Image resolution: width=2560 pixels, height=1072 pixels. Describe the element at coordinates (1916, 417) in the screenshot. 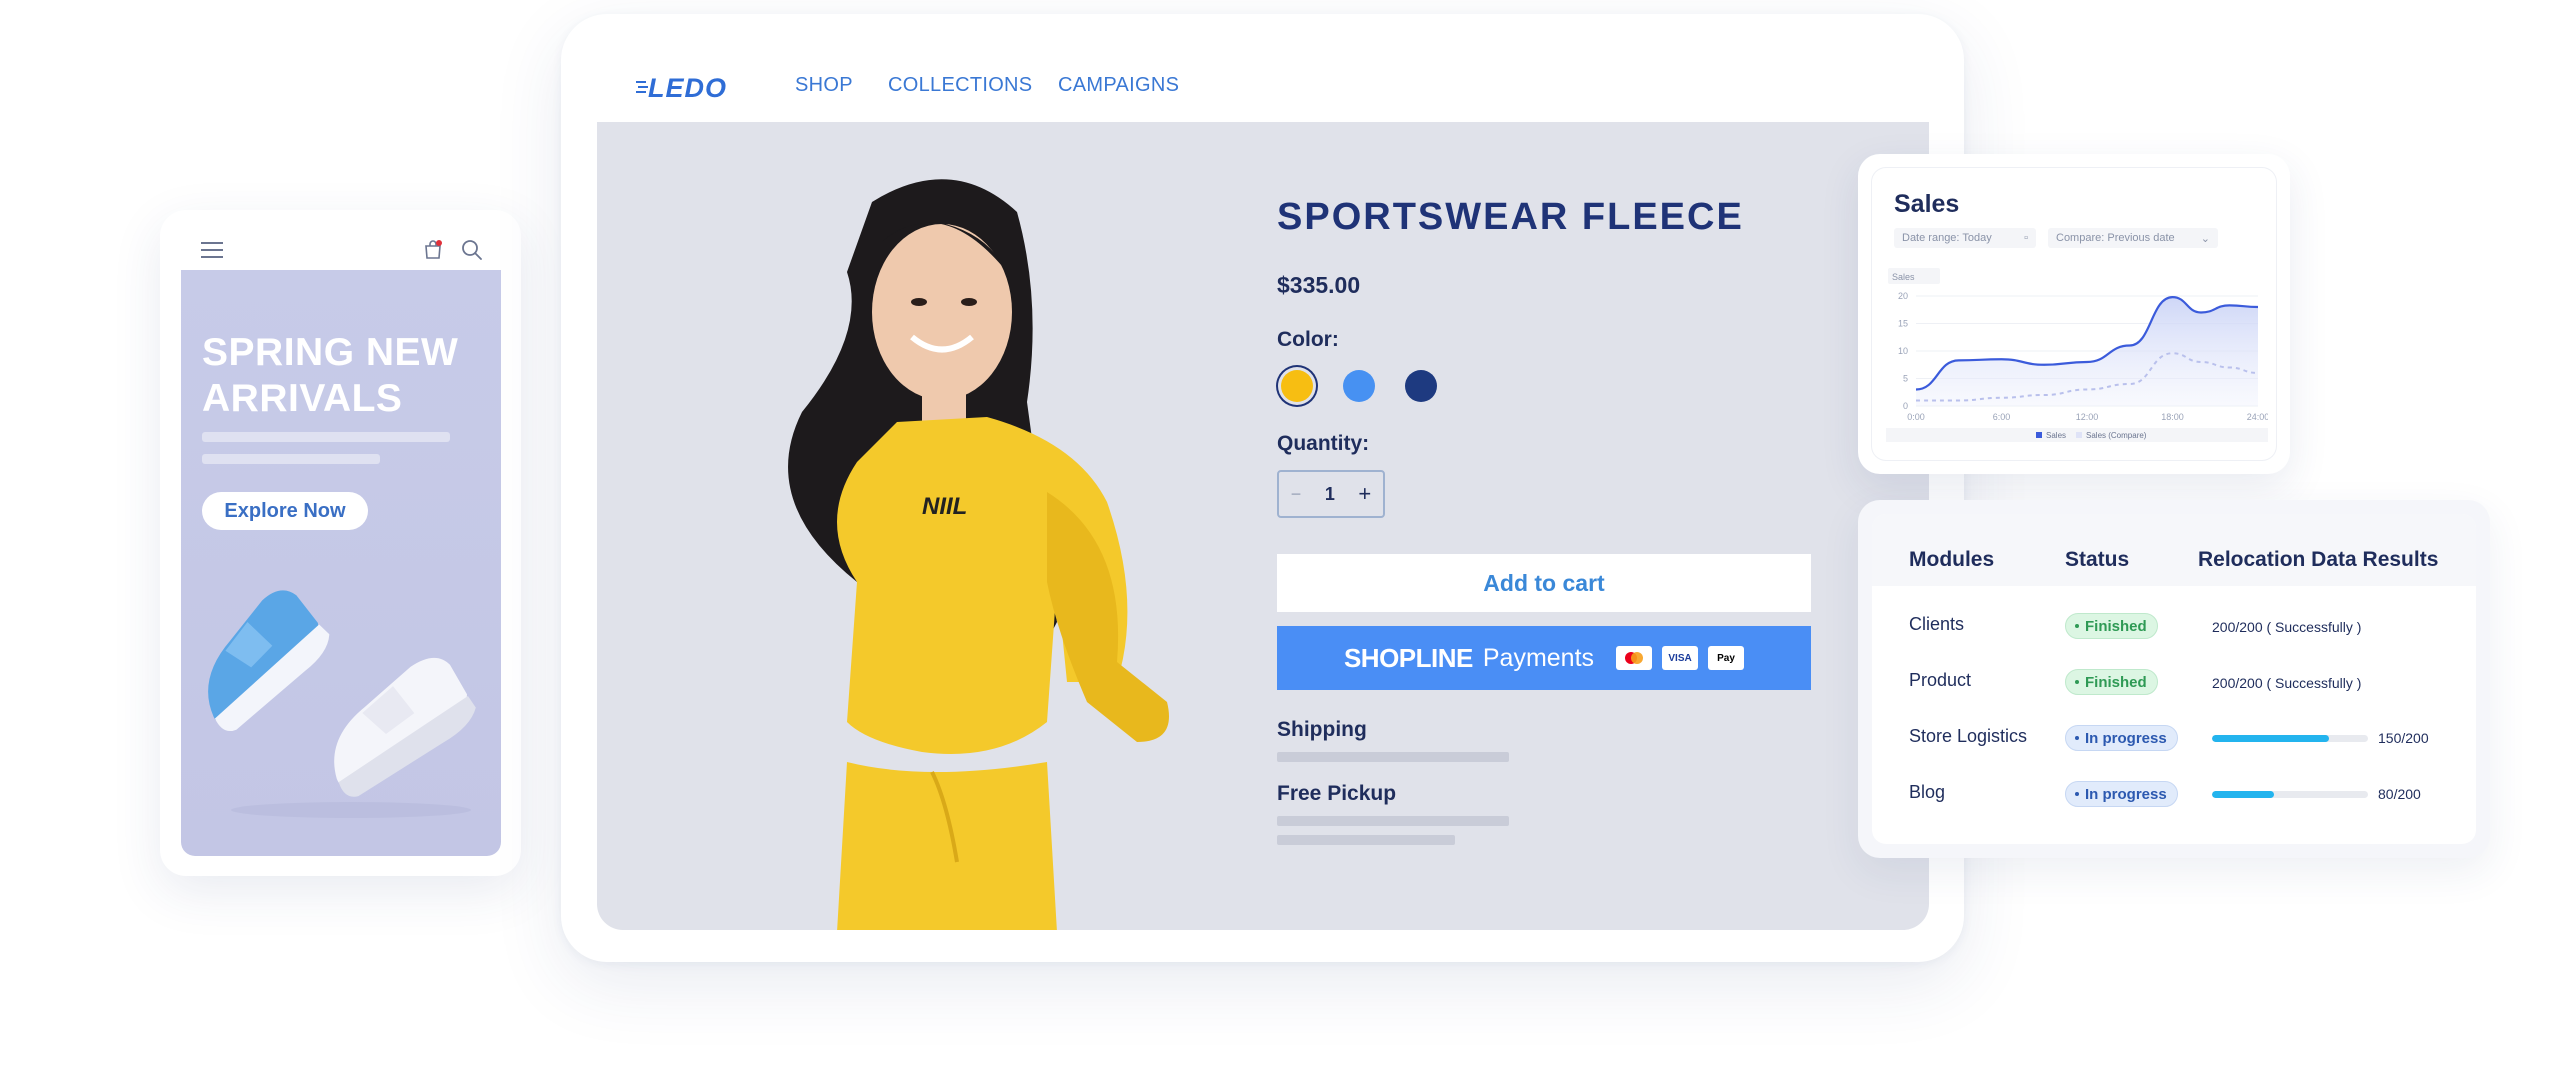

I see `x-tick-label: 0:00` at that location.